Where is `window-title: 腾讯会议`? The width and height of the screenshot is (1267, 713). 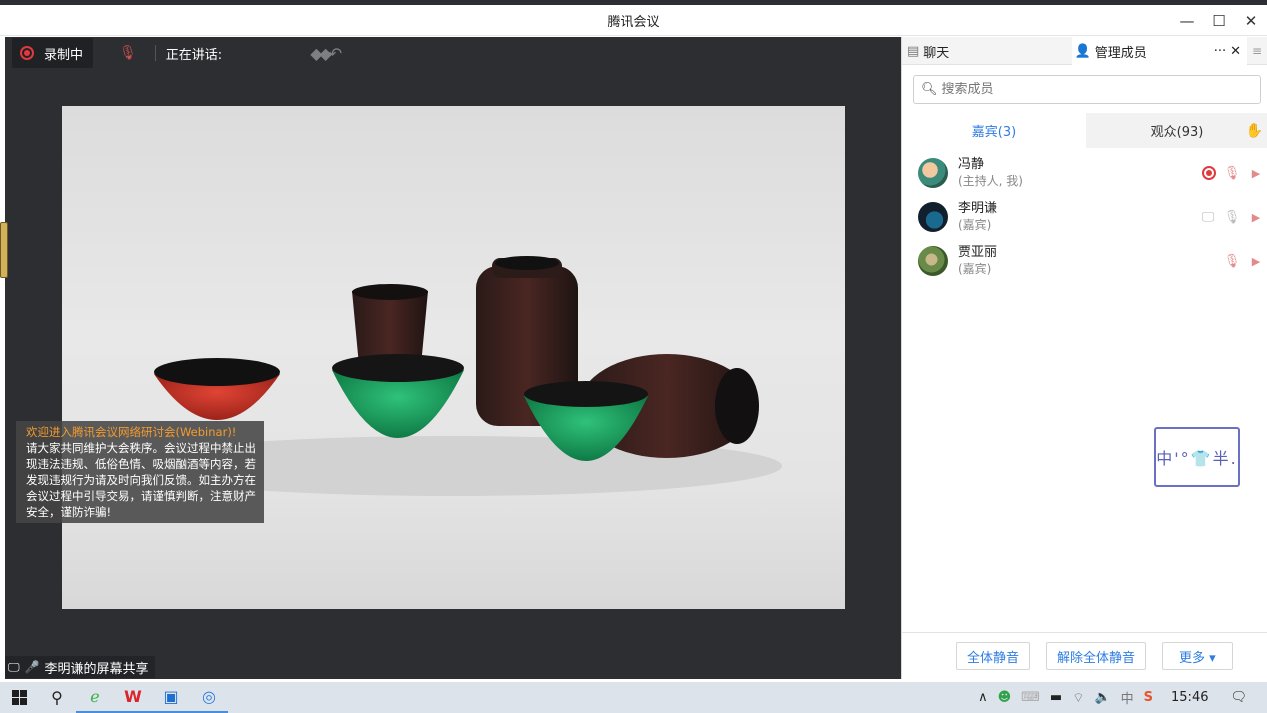 window-title: 腾讯会议 is located at coordinates (633, 22).